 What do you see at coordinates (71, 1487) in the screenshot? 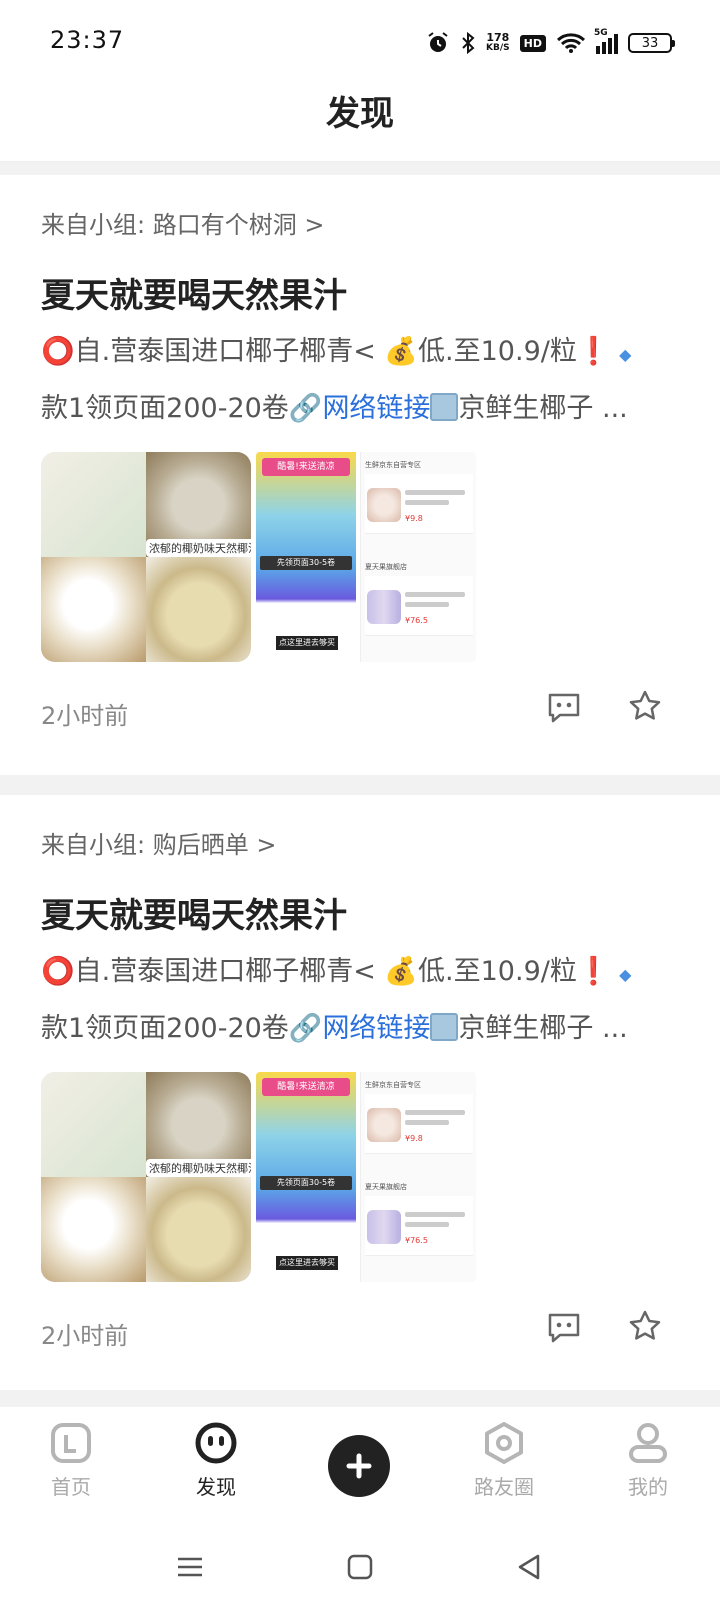
I see `tab-label: 首页` at bounding box center [71, 1487].